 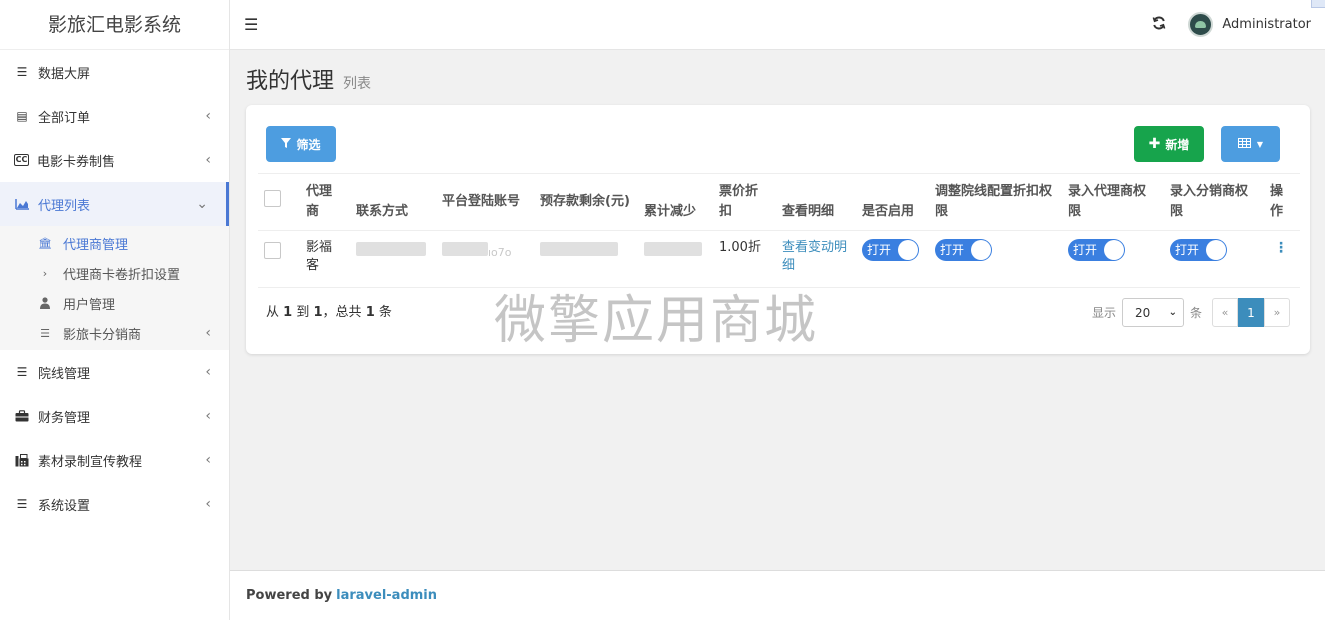 I want to click on sidebar-item-orders: ▤ 全部订单 ‹, so click(x=114, y=116).